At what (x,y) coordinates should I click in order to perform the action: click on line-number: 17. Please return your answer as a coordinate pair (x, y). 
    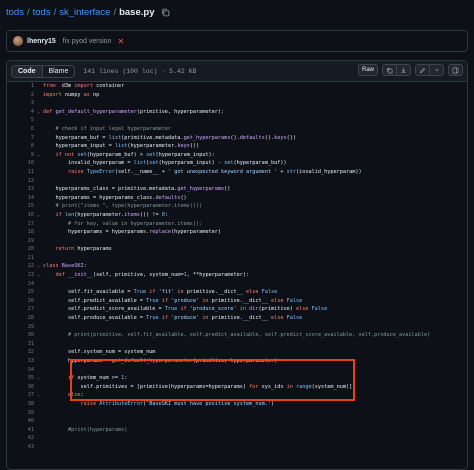
    Looking at the image, I should click on (20, 224).